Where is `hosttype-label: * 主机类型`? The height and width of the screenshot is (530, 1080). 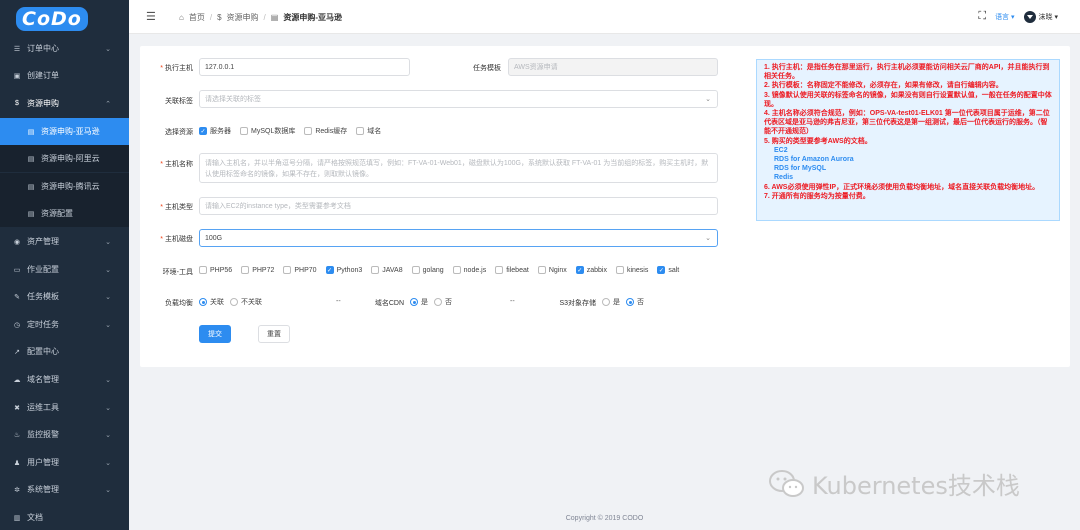
hosttype-label: * 主机类型 is located at coordinates (176, 207).